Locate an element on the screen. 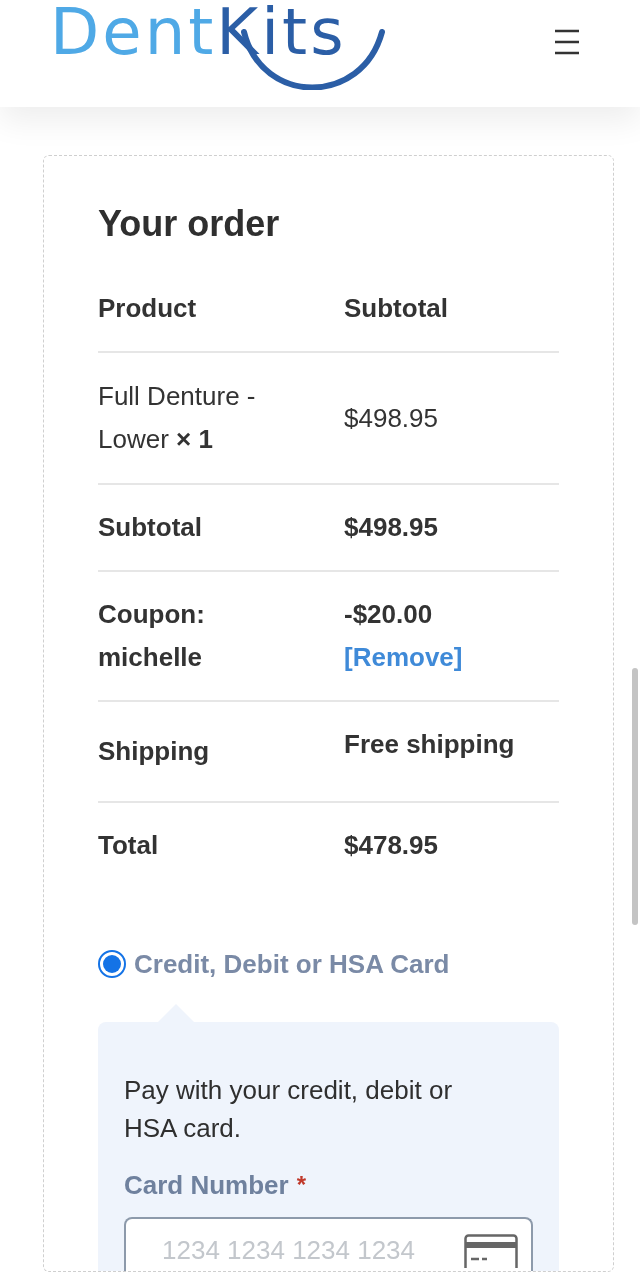  coupon-amount: -$20.00 is located at coordinates (388, 614).